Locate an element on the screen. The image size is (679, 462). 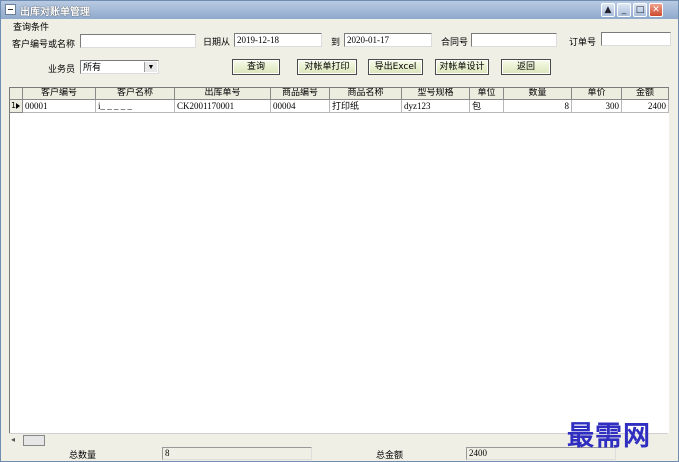
total-qty-value: 8 is located at coordinates (237, 453).